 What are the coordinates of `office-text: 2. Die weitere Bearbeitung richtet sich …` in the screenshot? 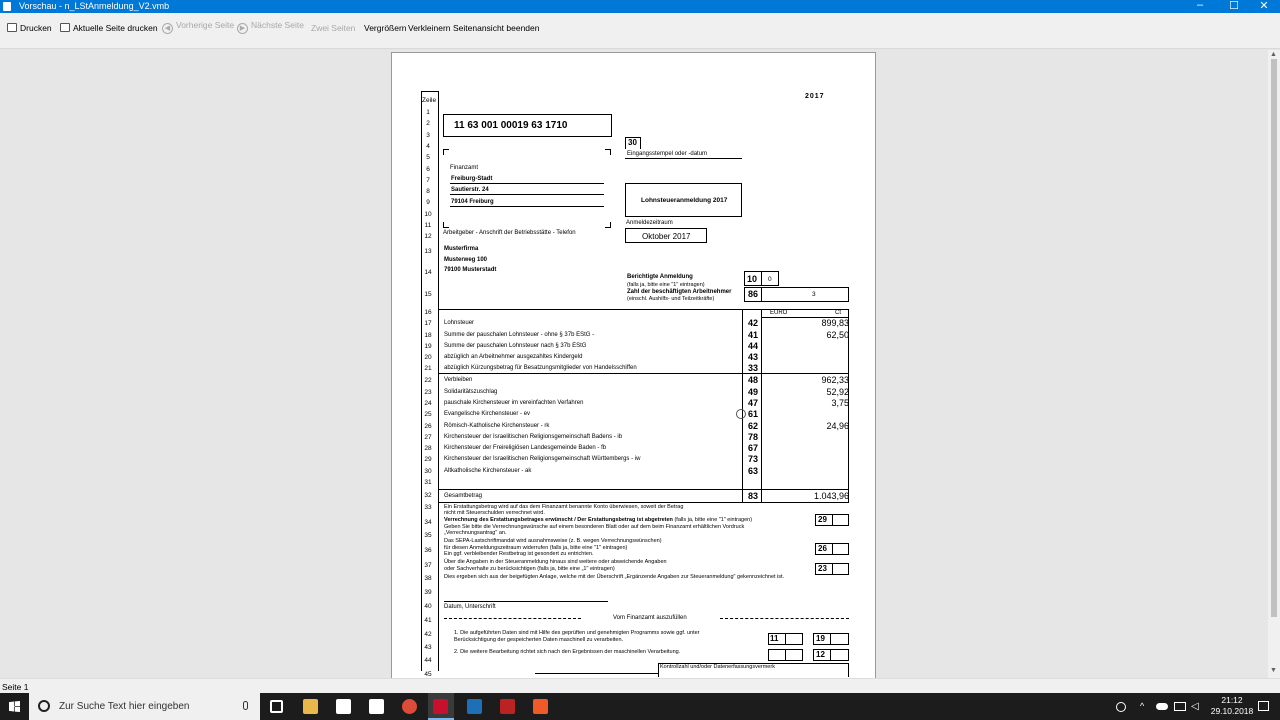 It's located at (567, 652).